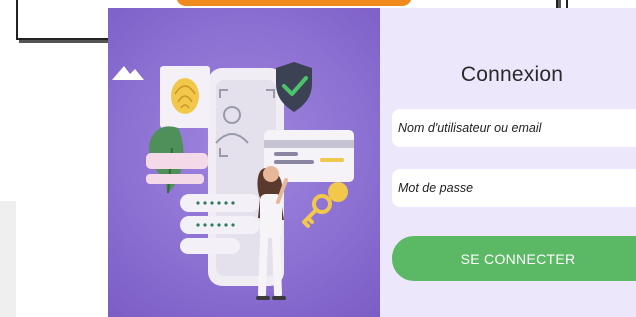  What do you see at coordinates (317, 211) in the screenshot?
I see `key-icon` at bounding box center [317, 211].